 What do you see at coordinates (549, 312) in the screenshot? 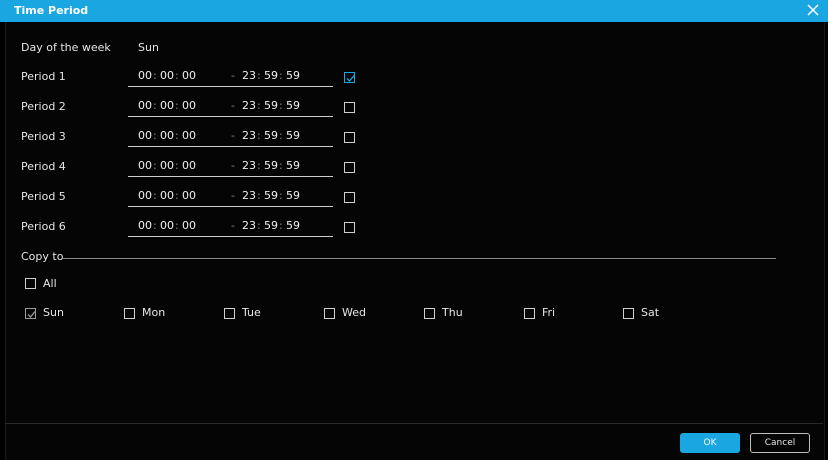
I see `day-label: Fri` at bounding box center [549, 312].